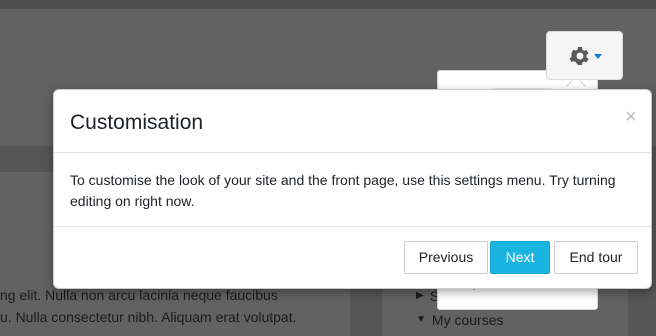 The height and width of the screenshot is (336, 656). Describe the element at coordinates (467, 320) in the screenshot. I see `nav-item-label: My courses` at that location.